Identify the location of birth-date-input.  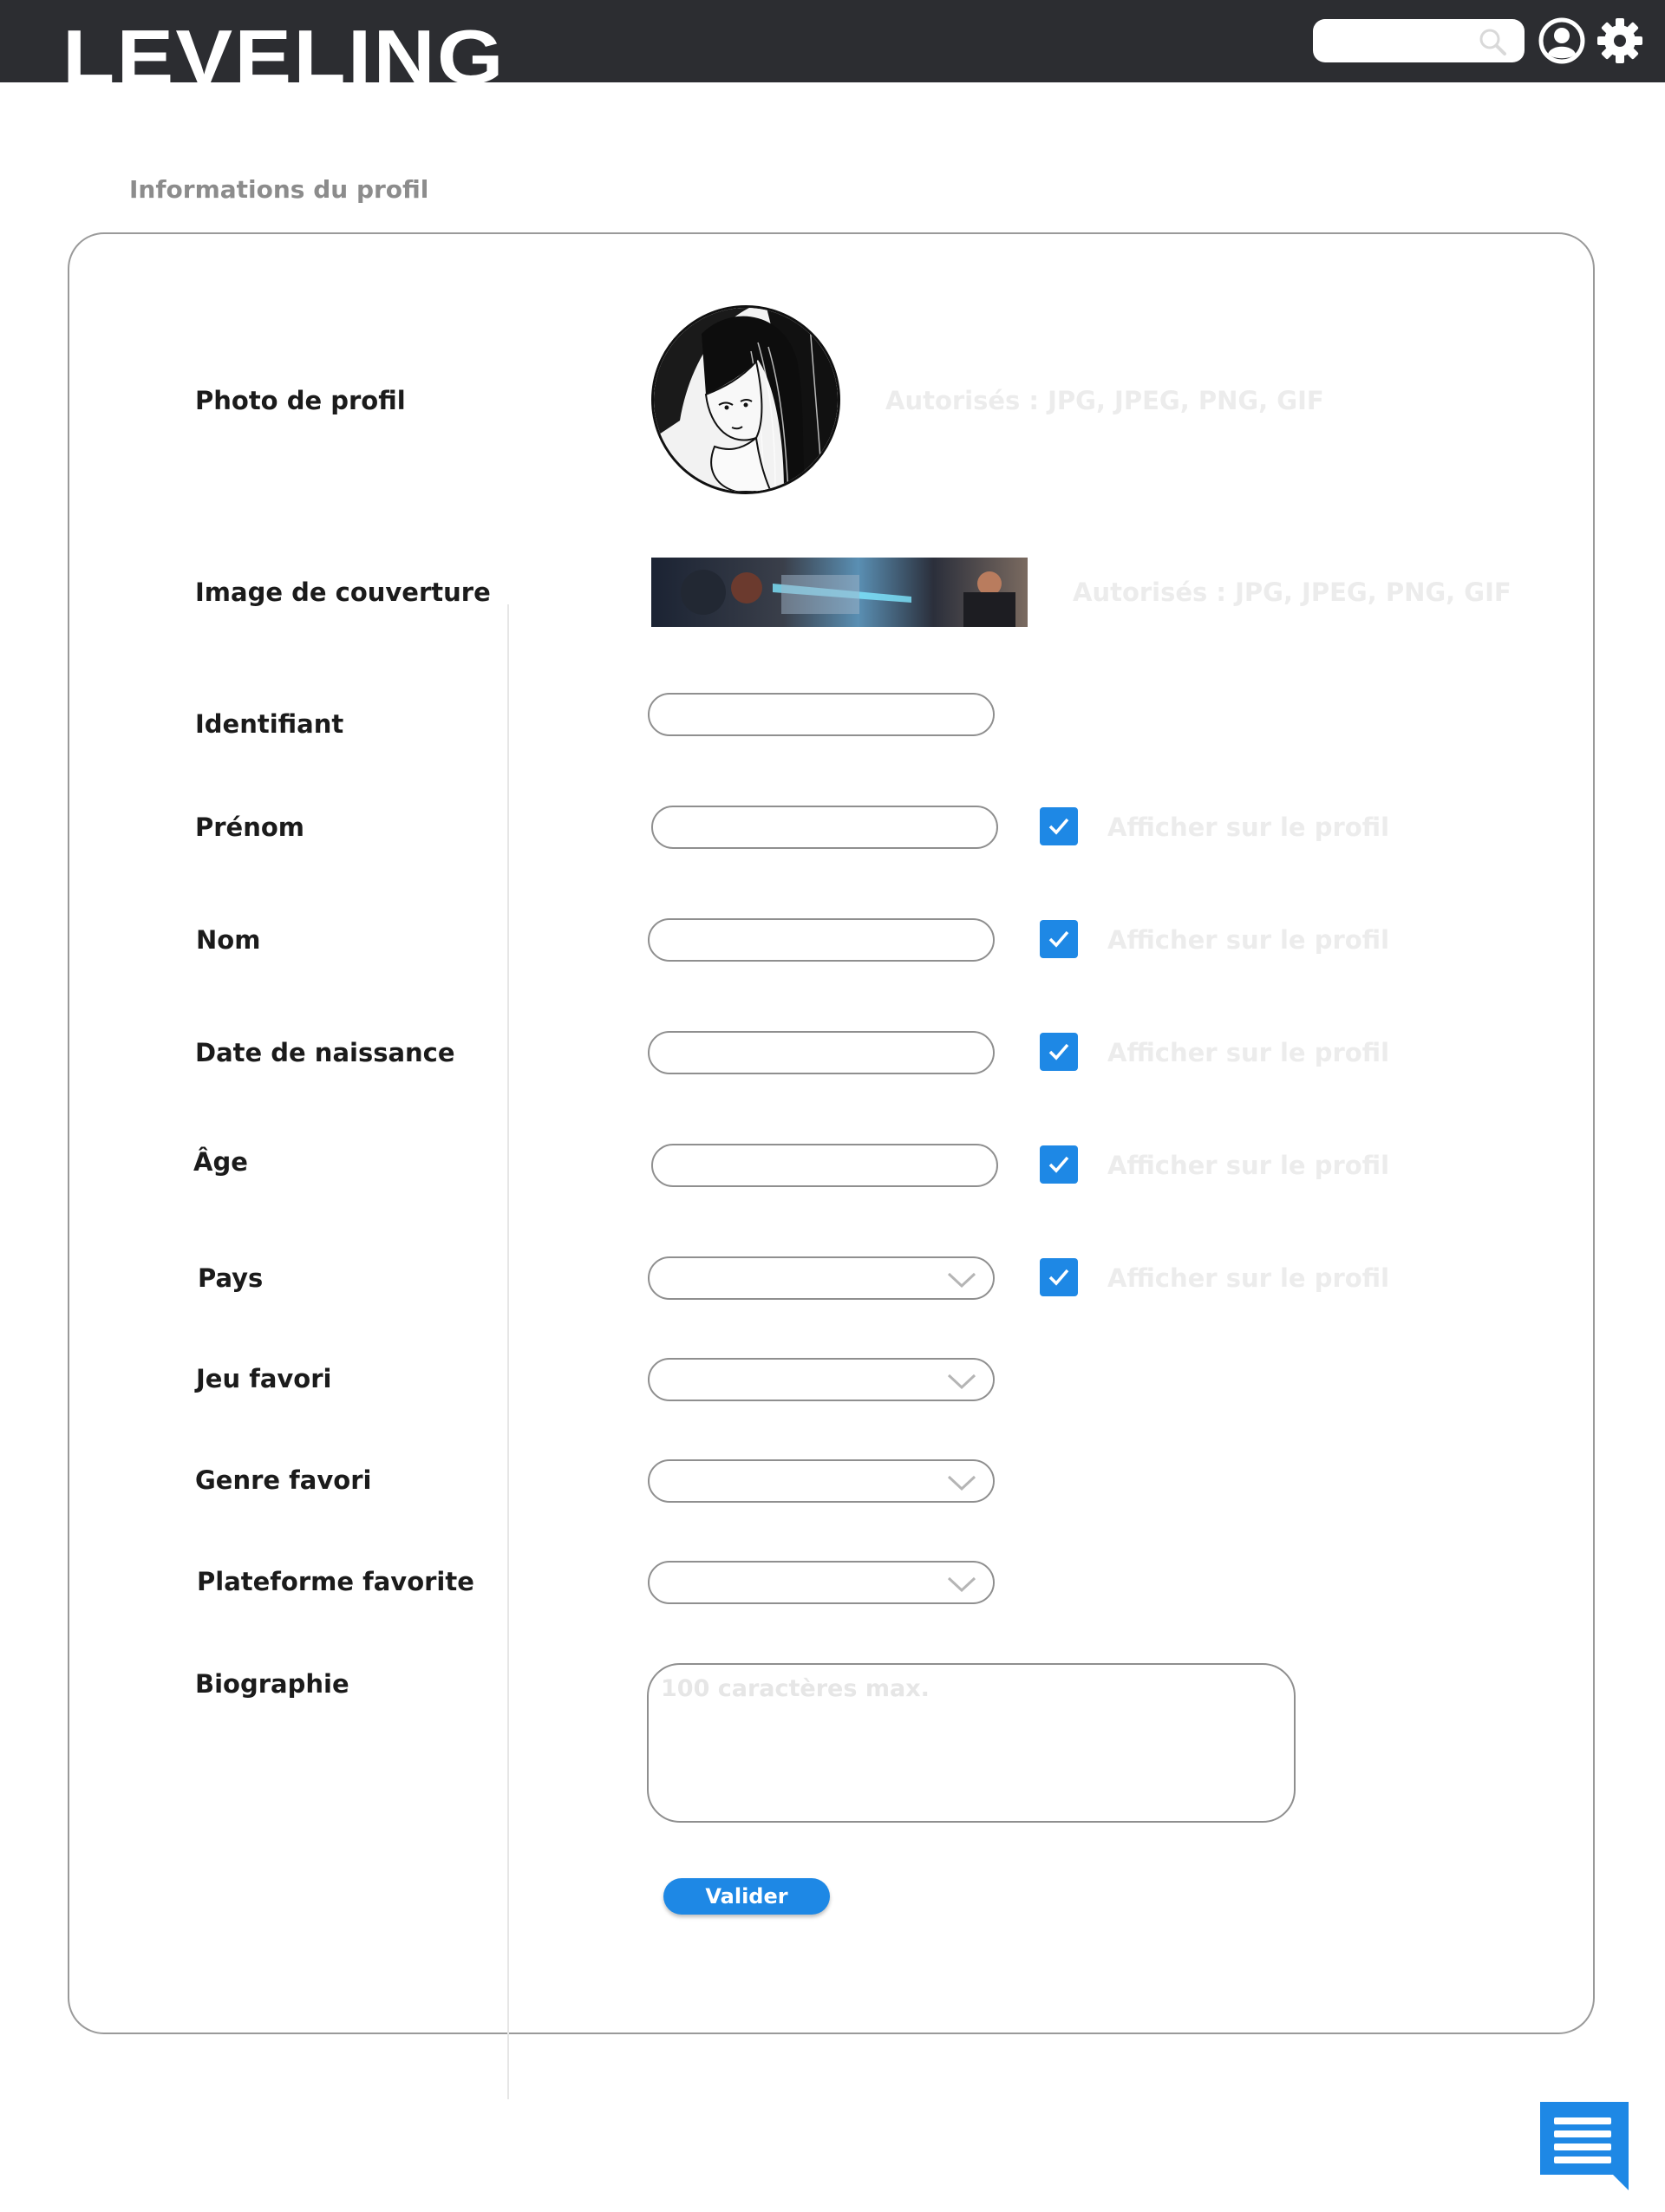
(821, 1052).